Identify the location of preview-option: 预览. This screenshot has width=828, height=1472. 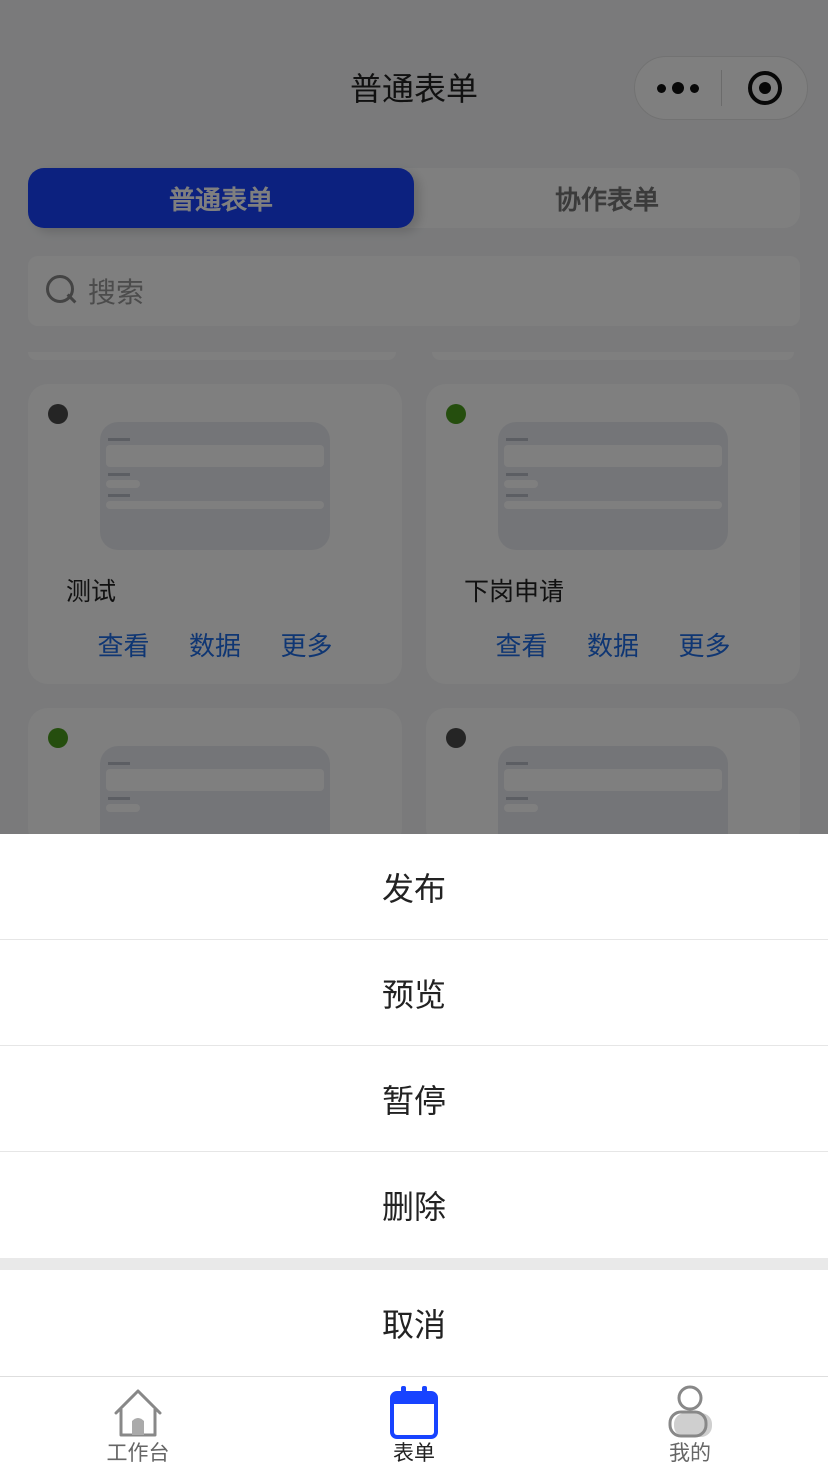
(414, 993).